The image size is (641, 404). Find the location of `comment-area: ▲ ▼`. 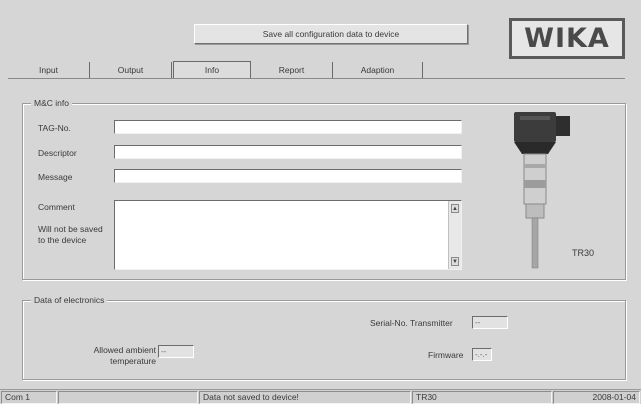

comment-area: ▲ ▼ is located at coordinates (288, 235).